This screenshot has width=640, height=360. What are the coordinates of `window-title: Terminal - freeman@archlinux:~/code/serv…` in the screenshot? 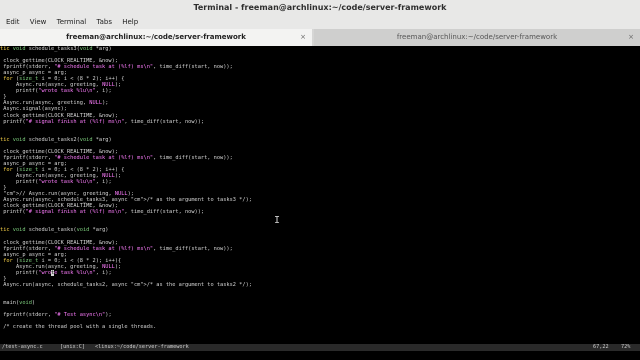 It's located at (320, 7).